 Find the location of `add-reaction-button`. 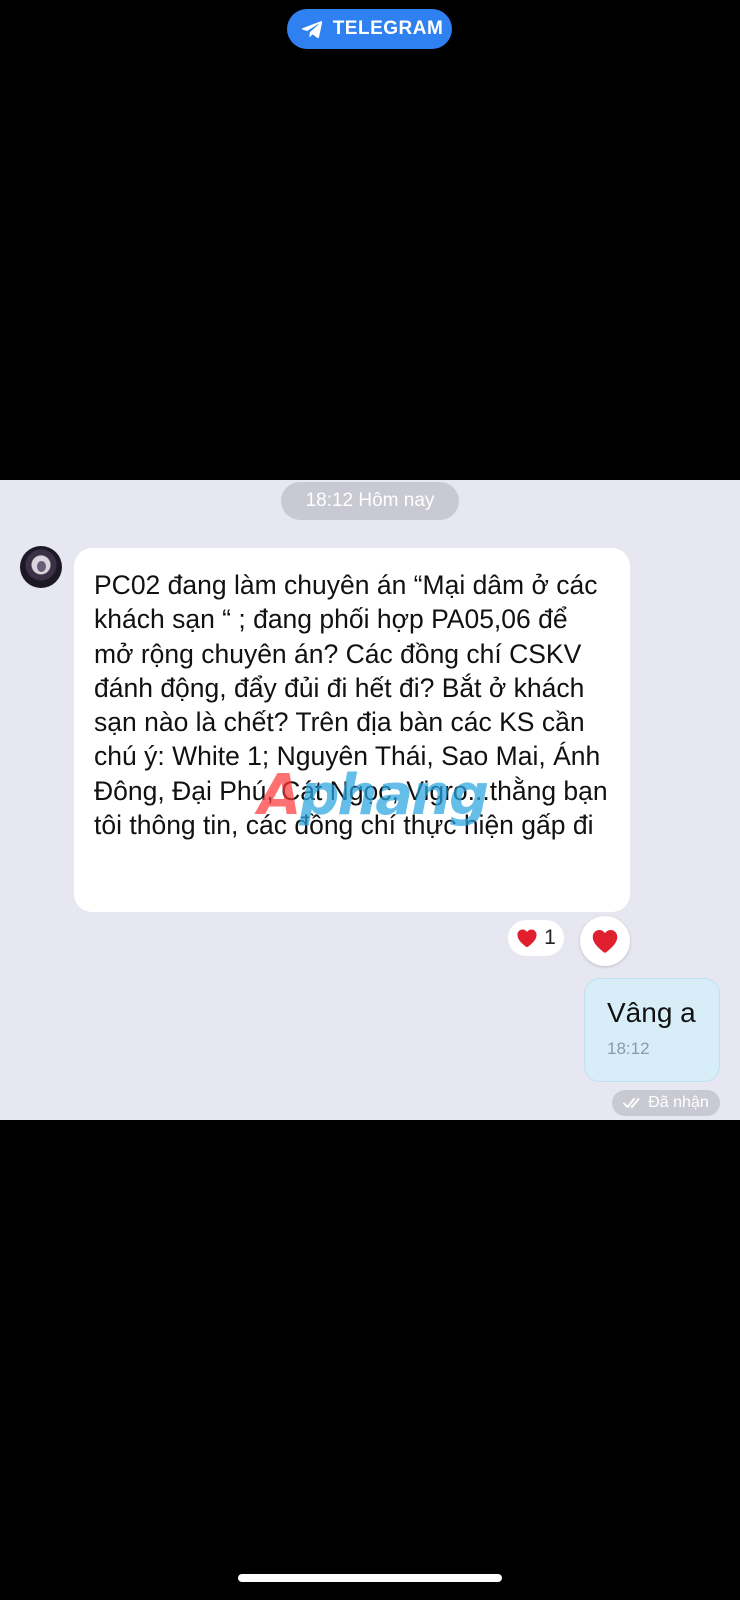

add-reaction-button is located at coordinates (605, 941).